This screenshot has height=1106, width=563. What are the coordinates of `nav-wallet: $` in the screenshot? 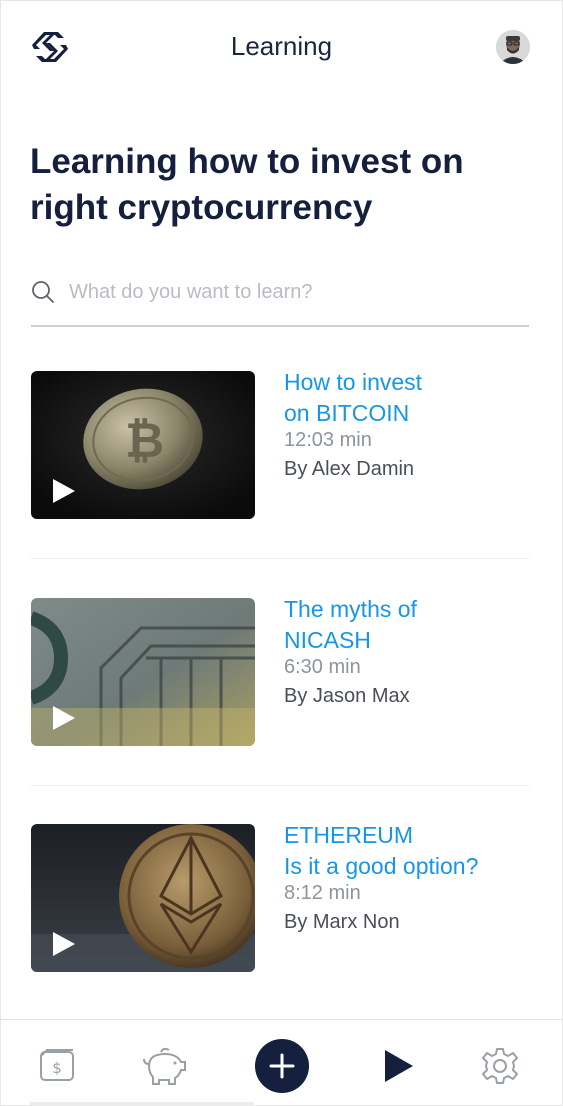 It's located at (57, 1066).